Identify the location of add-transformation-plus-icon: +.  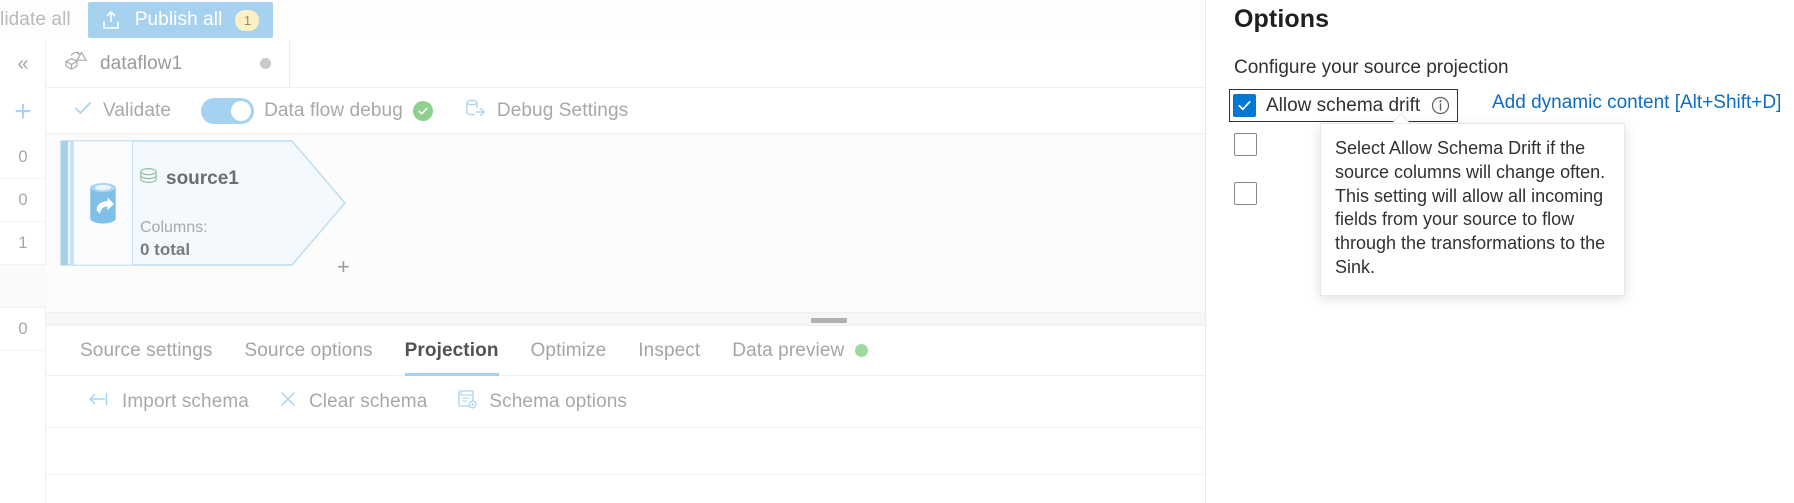
(343, 267).